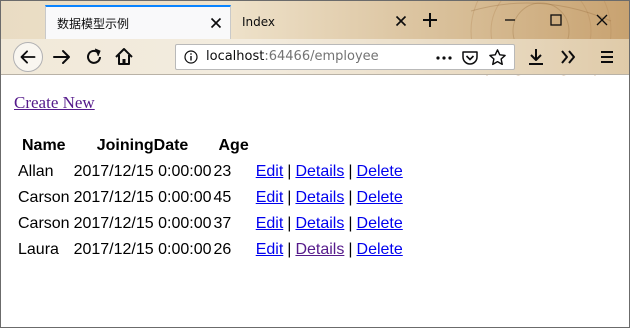  What do you see at coordinates (497, 57) in the screenshot?
I see `bookmark-star-icon` at bounding box center [497, 57].